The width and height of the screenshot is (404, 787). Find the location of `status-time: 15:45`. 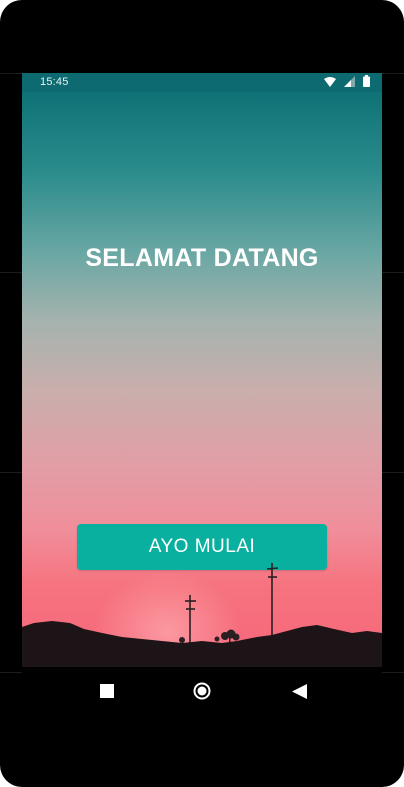

status-time: 15:45 is located at coordinates (54, 82).